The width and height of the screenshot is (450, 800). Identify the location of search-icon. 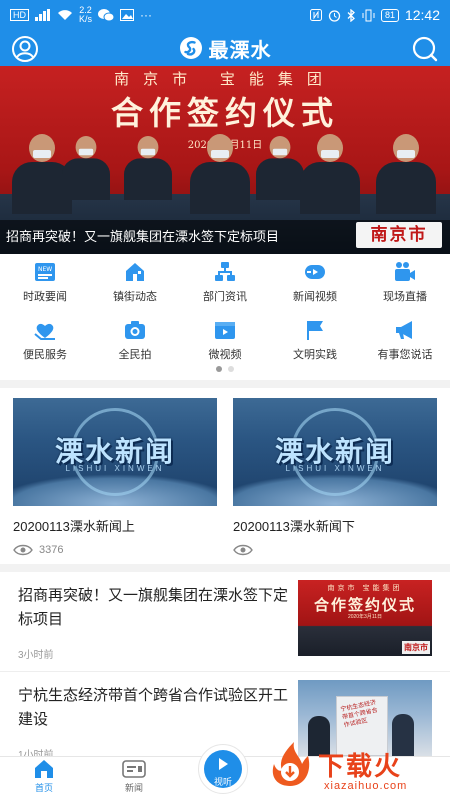
(425, 49).